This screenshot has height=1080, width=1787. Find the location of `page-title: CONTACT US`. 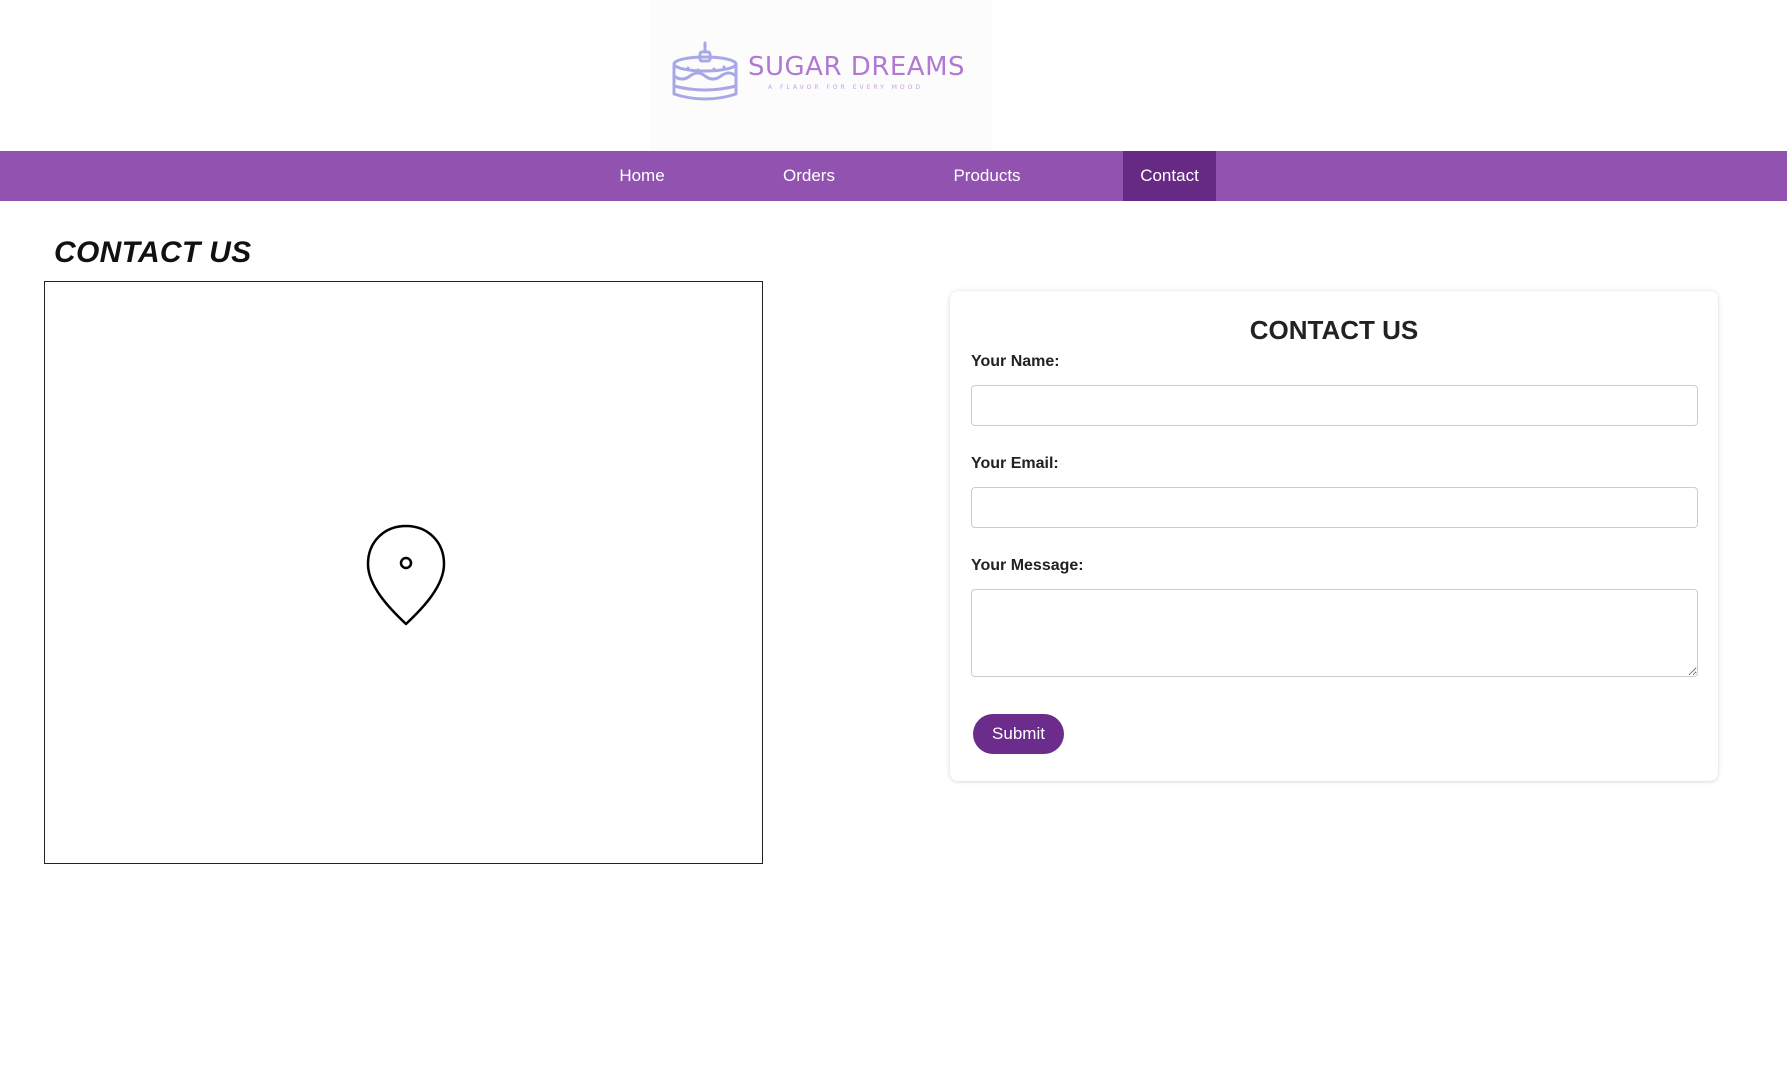

page-title: CONTACT US is located at coordinates (153, 252).